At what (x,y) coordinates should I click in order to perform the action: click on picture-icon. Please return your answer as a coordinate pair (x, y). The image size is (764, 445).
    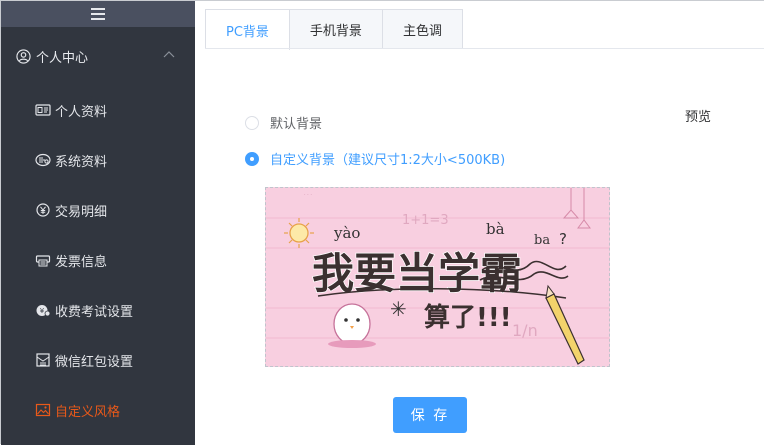
    Looking at the image, I should click on (43, 410).